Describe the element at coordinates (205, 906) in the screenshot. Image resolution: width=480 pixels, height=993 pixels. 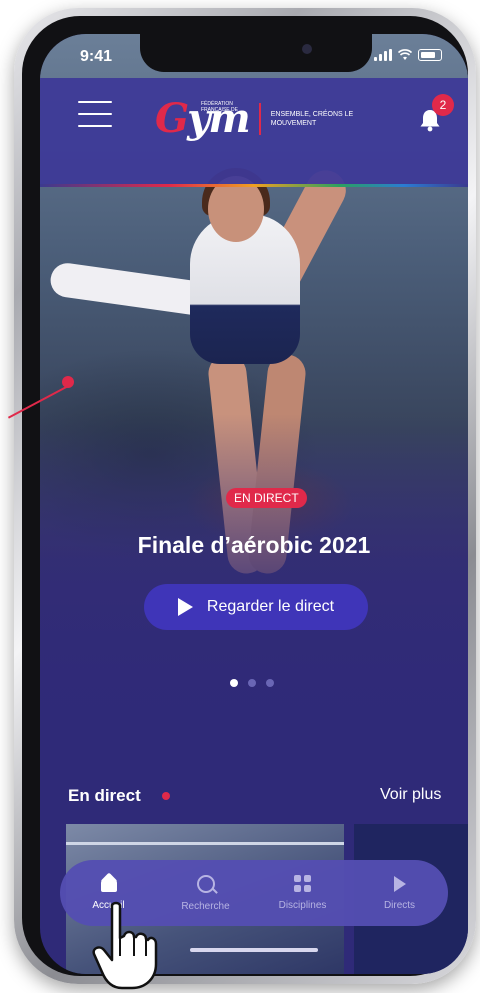
I see `nav-label: Recherche` at that location.